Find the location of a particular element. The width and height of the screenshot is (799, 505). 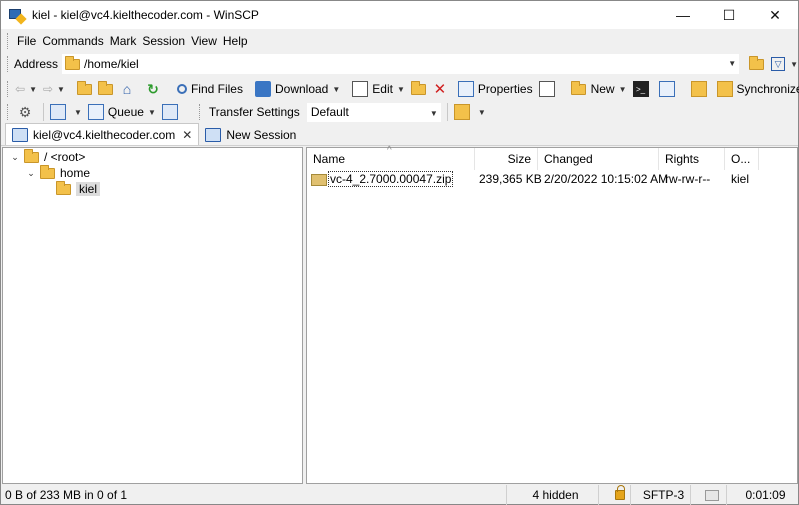

network-icon is located at coordinates (711, 495).